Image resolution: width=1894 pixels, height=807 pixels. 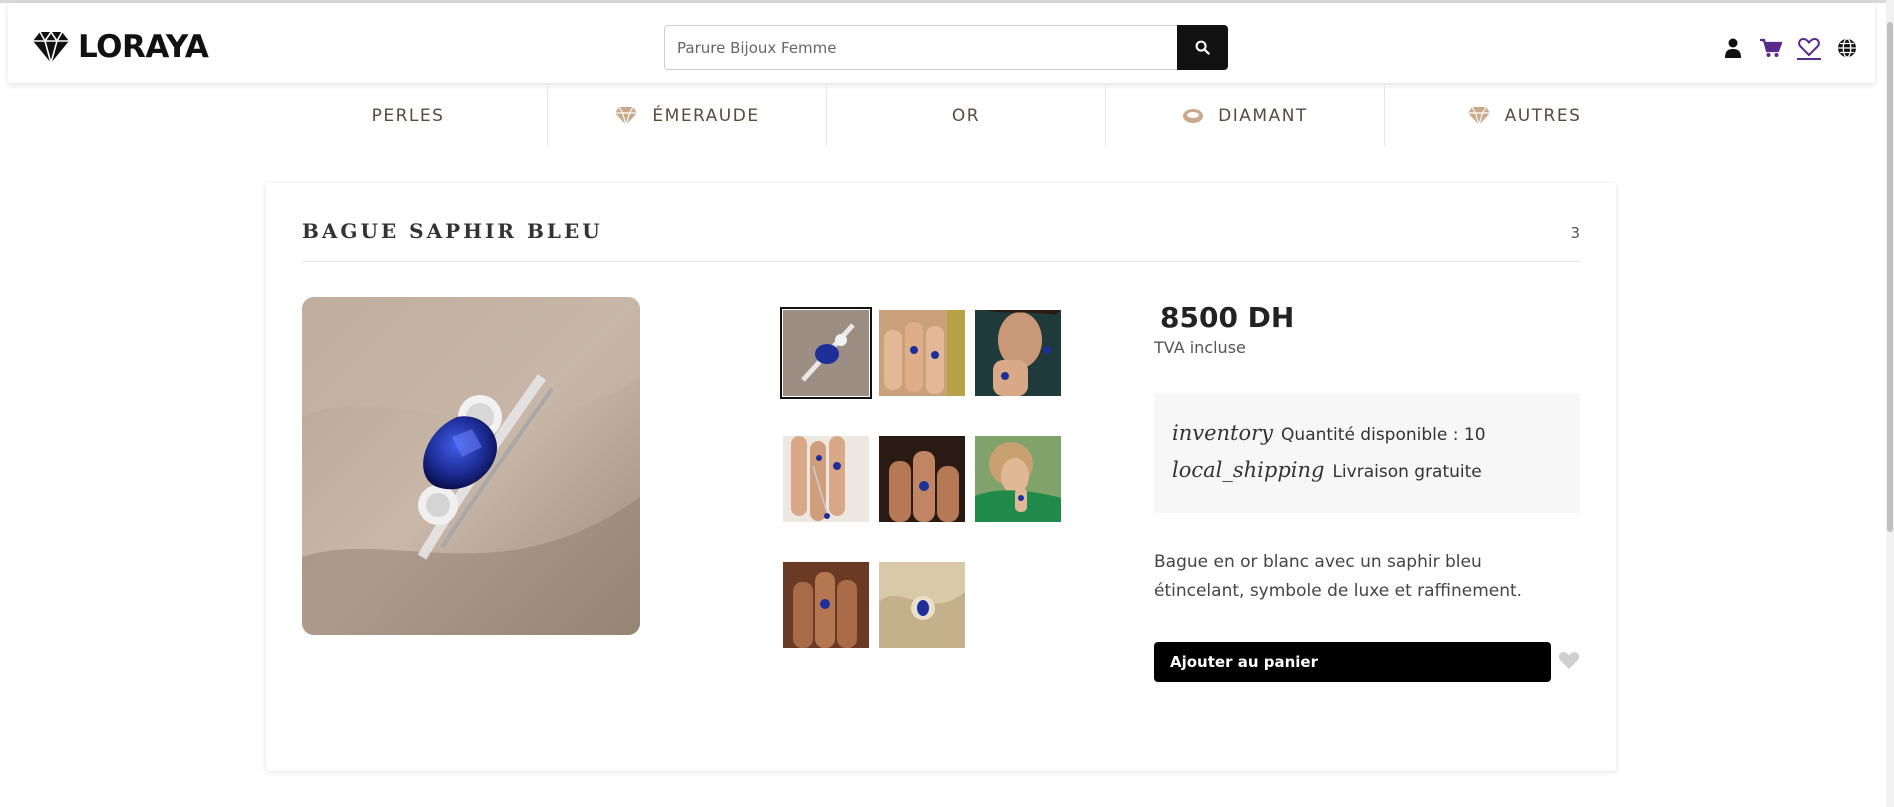 What do you see at coordinates (941, 261) in the screenshot?
I see `title-divider` at bounding box center [941, 261].